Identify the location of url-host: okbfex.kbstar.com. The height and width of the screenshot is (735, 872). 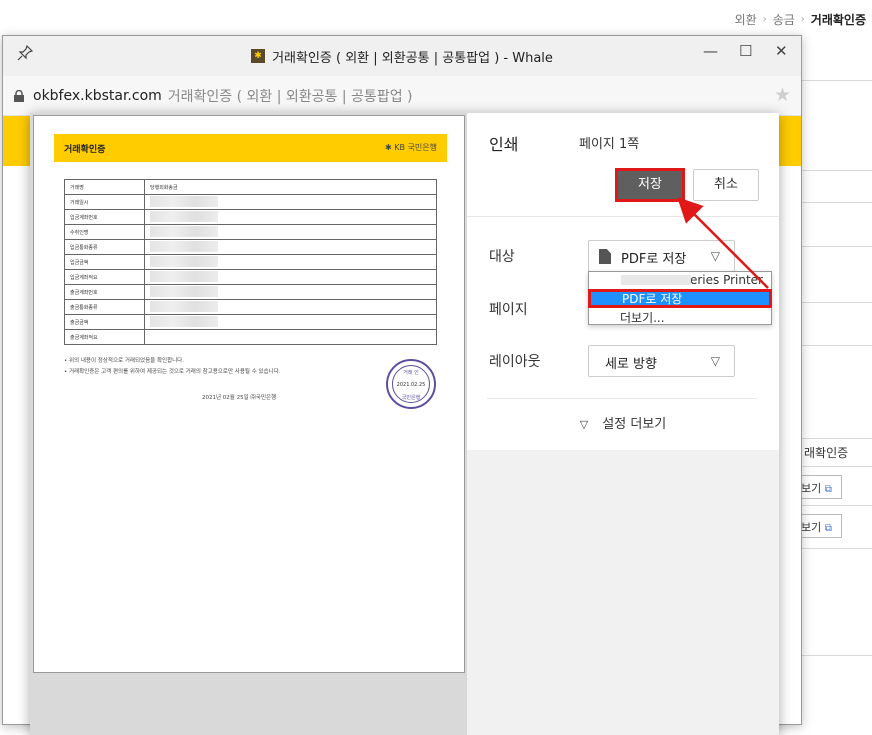
(97, 95).